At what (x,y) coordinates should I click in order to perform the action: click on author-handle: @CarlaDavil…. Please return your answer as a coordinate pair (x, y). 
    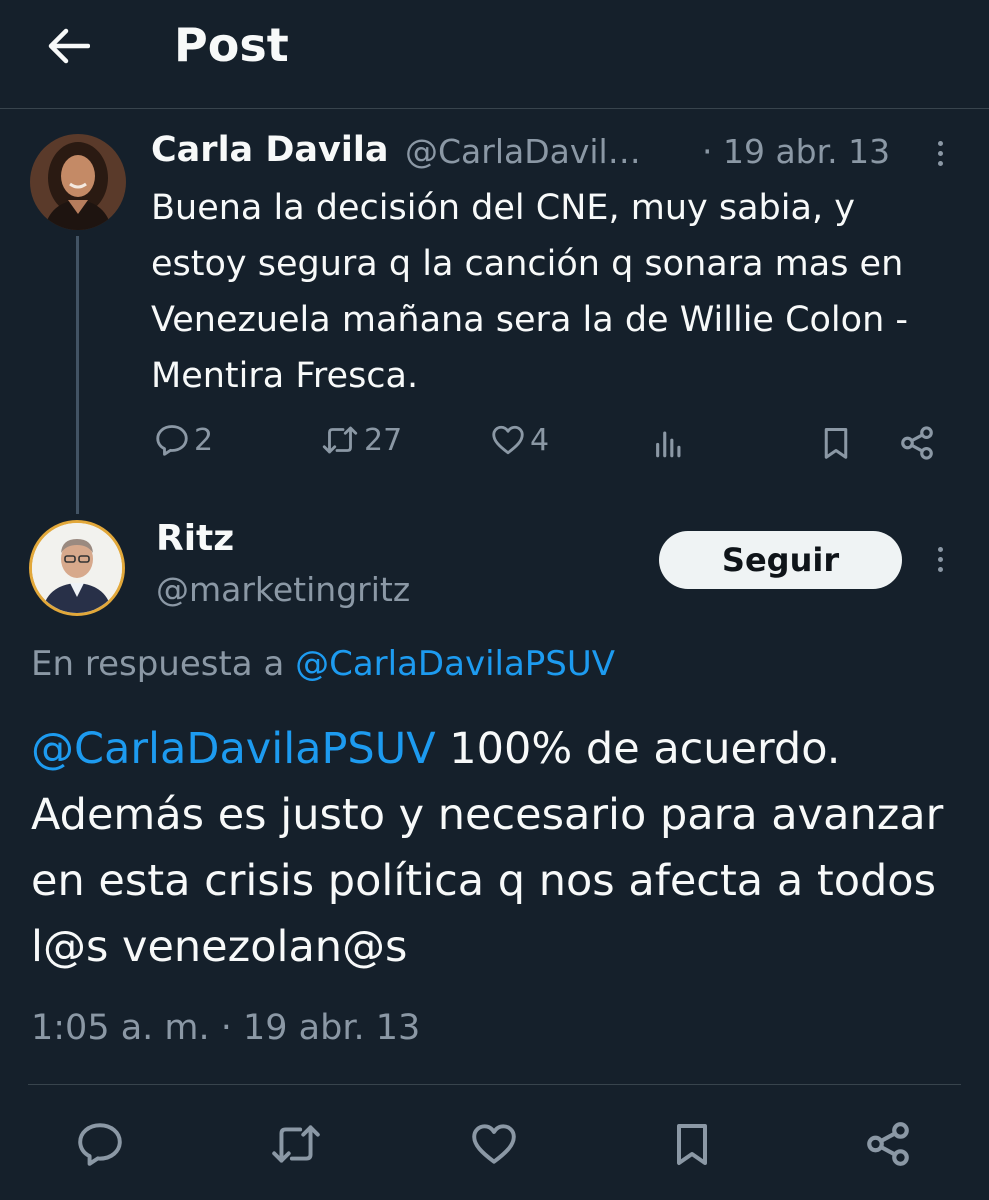
    Looking at the image, I should click on (544, 151).